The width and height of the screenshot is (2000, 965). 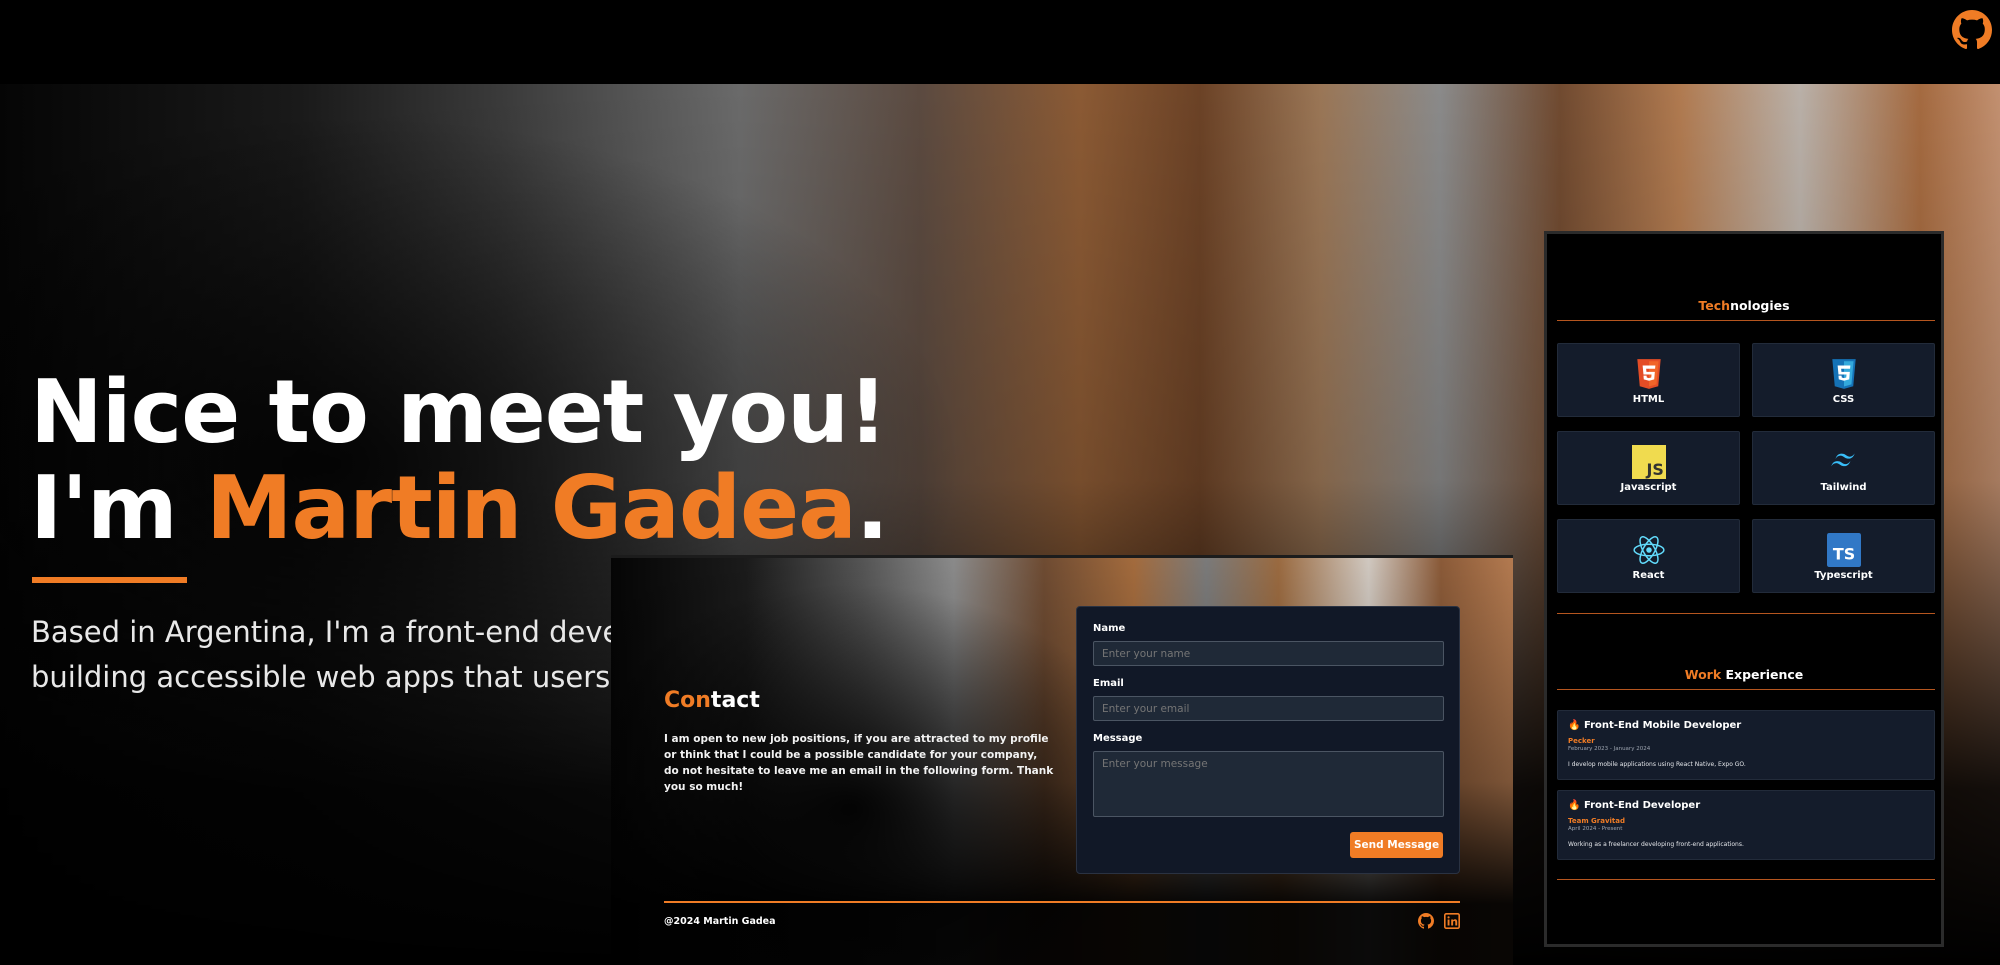 What do you see at coordinates (1654, 469) in the screenshot?
I see `svg-text: JS` at bounding box center [1654, 469].